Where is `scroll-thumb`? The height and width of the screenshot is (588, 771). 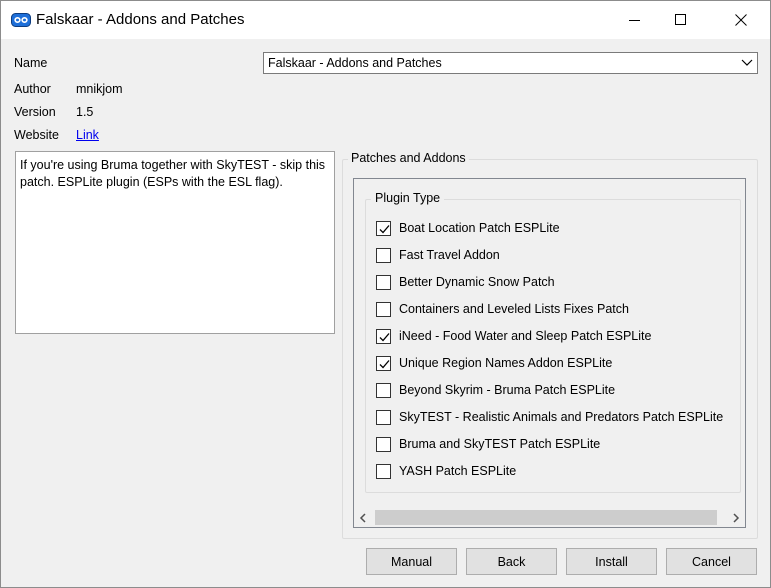
scroll-thumb is located at coordinates (546, 517).